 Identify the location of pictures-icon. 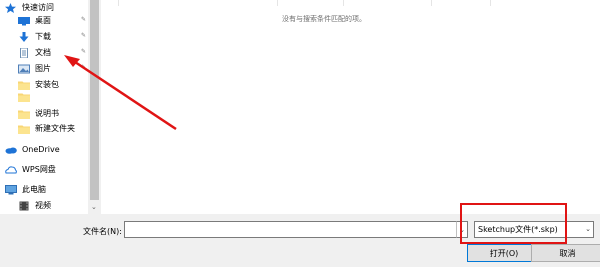
(24, 69).